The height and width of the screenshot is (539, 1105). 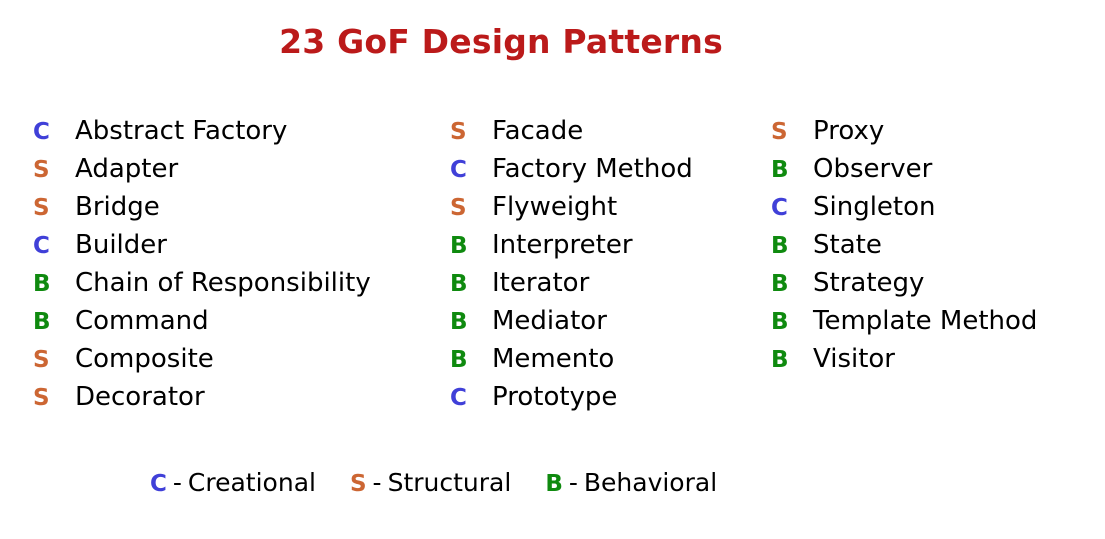 What do you see at coordinates (904, 359) in the screenshot?
I see `pattern-row: B Visitor` at bounding box center [904, 359].